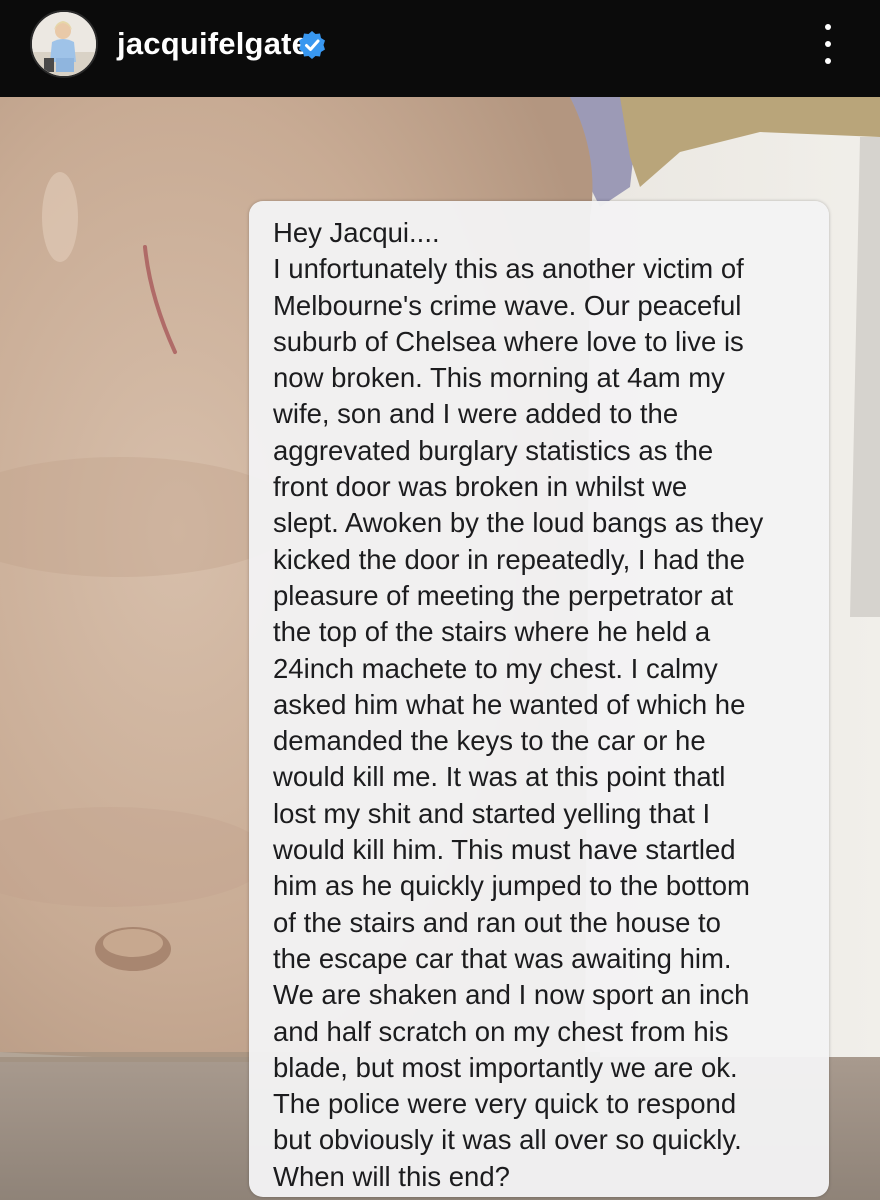 The height and width of the screenshot is (1200, 880). I want to click on message-line: of the stairs and ran out the house to, so click(497, 922).